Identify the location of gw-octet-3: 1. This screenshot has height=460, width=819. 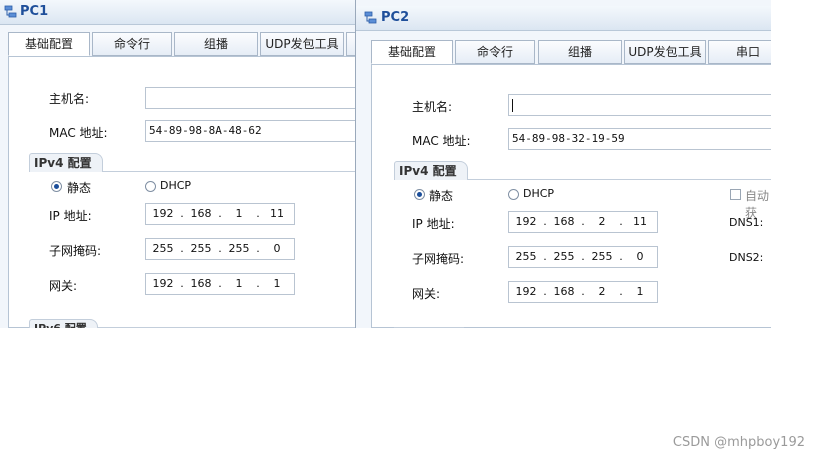
(239, 283).